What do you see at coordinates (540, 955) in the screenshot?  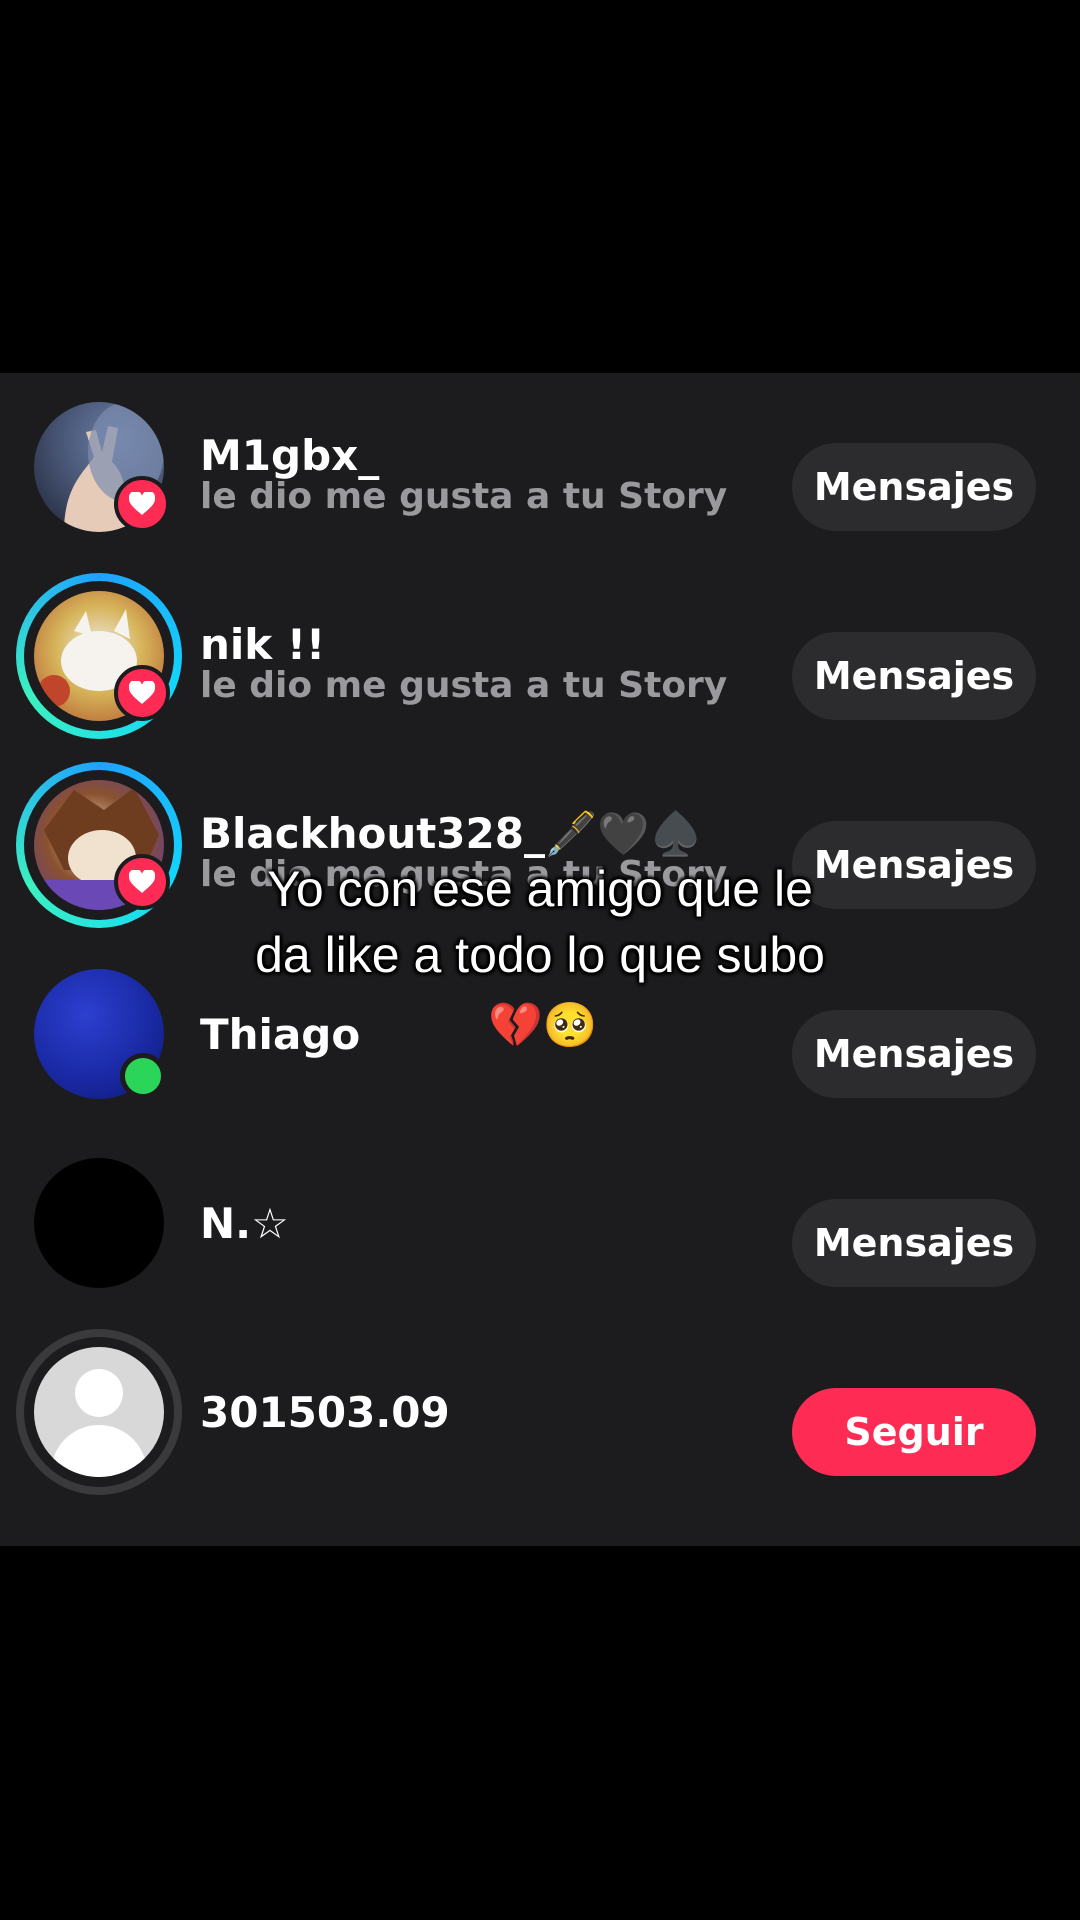 I see `caption-line-2: da like a todo lo que subo` at bounding box center [540, 955].